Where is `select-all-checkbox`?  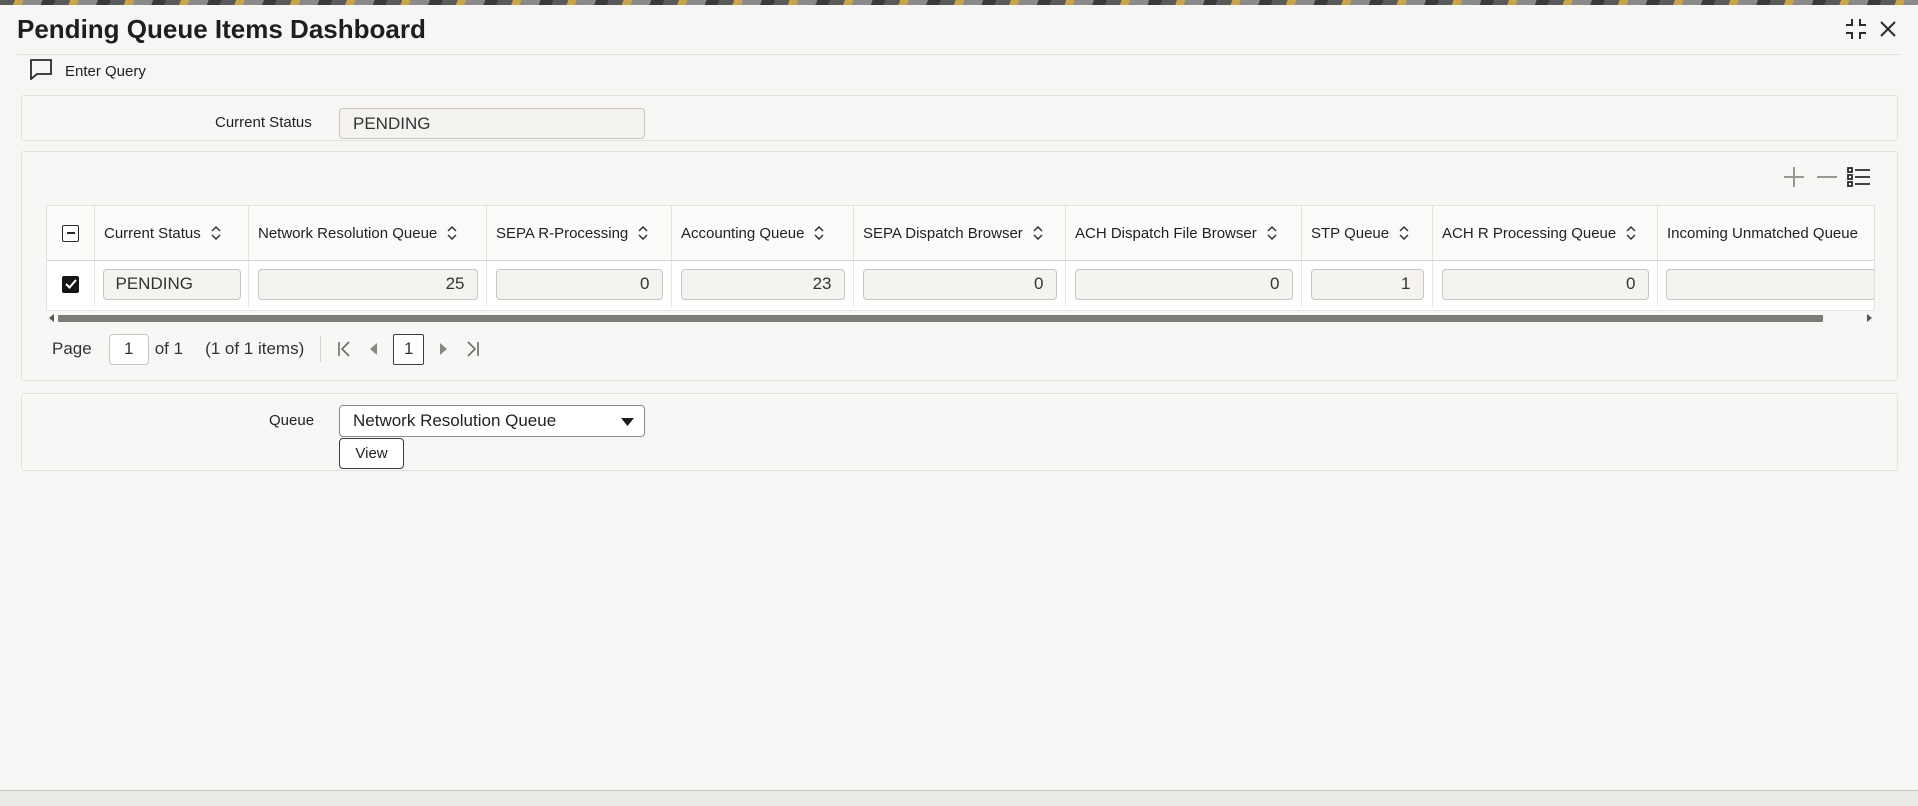 select-all-checkbox is located at coordinates (70, 233).